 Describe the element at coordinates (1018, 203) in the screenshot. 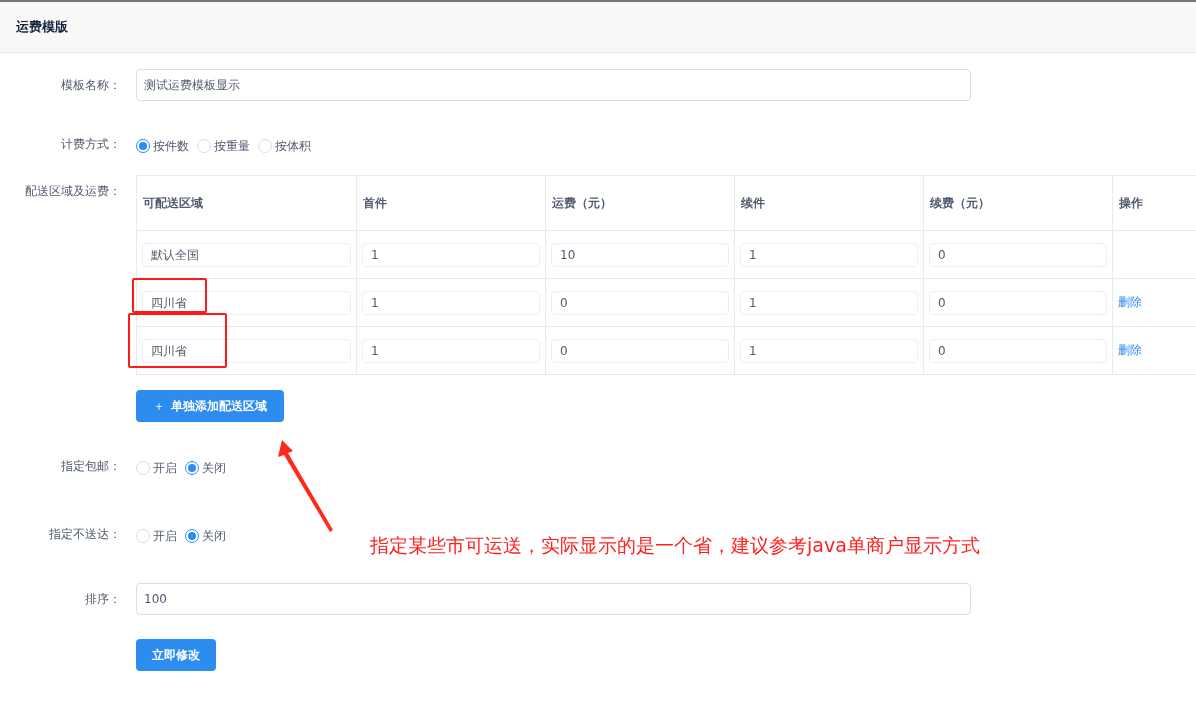

I see `column-header: 续费（元）` at that location.